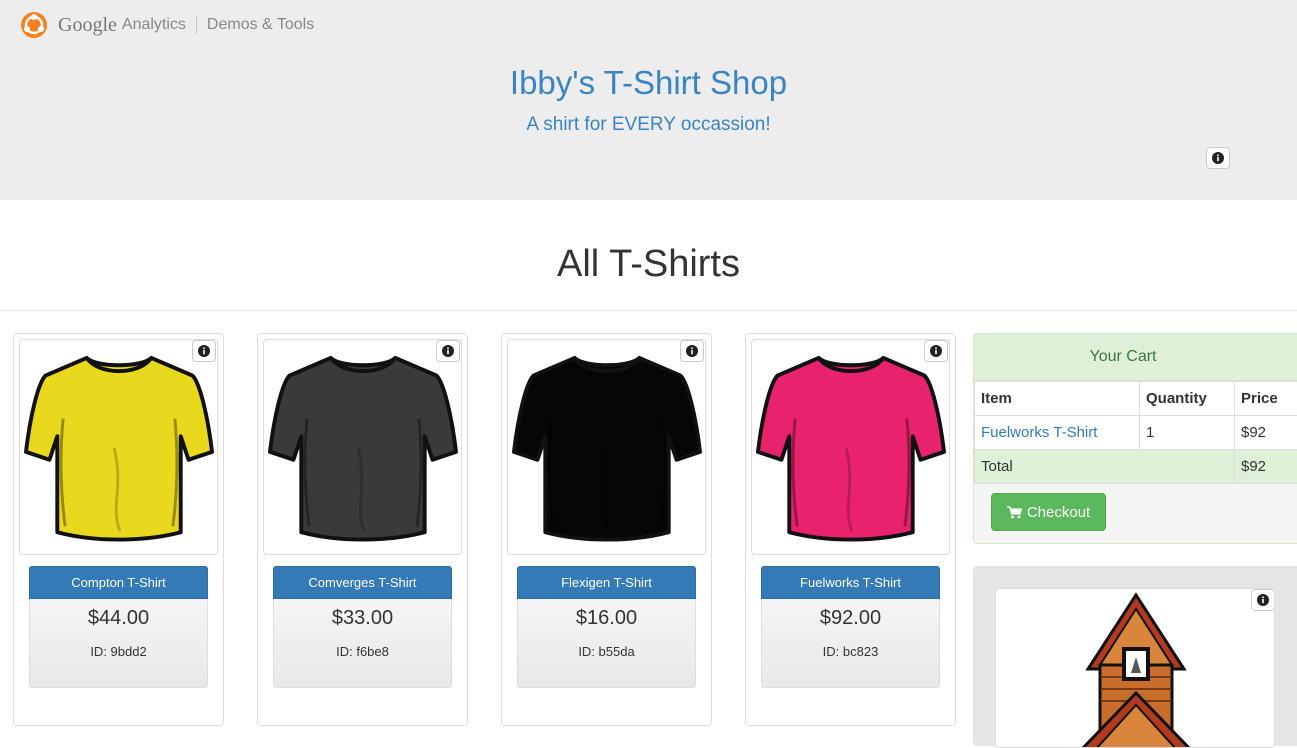 The width and height of the screenshot is (1297, 748). I want to click on product-card: Compton T-Shirt $44.00 ID: 9bdd2, so click(118, 529).